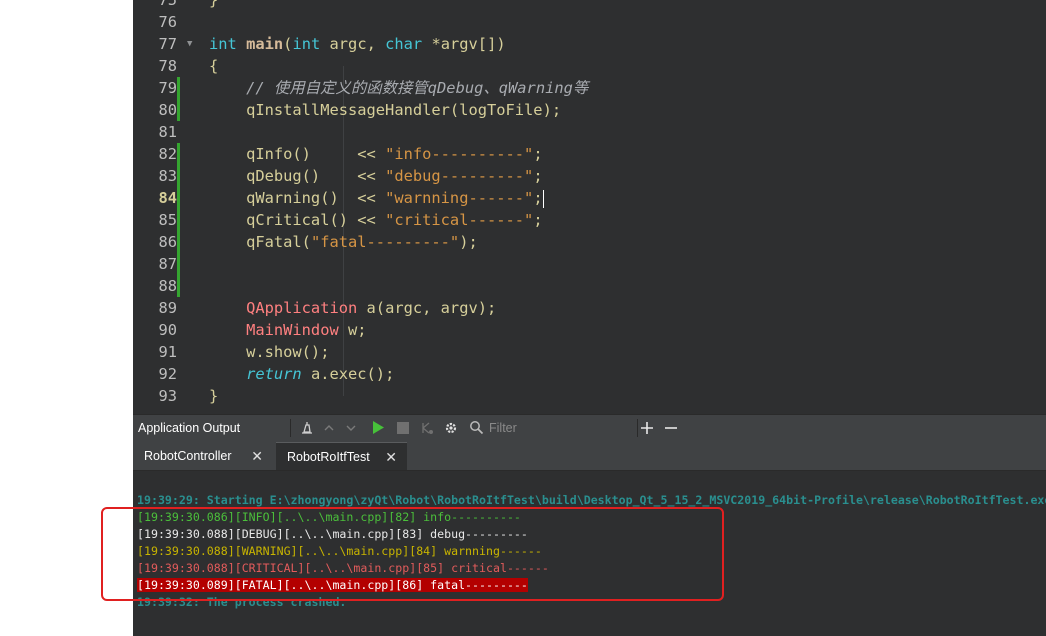 The height and width of the screenshot is (636, 1046). I want to click on output-pane-toolbar: Application Output Filter, so click(589, 427).